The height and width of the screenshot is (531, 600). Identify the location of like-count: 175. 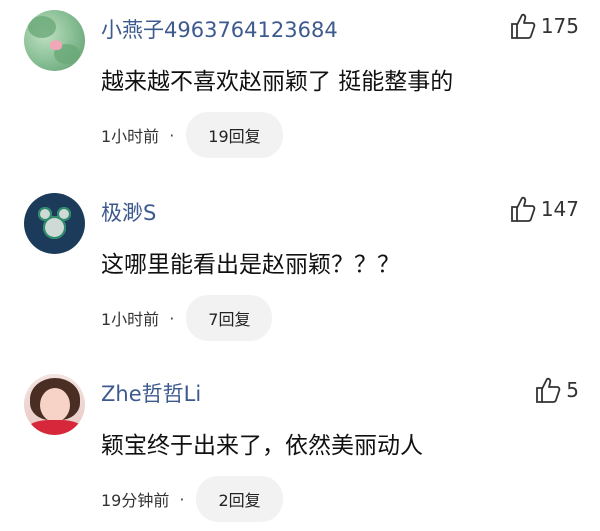
(559, 26).